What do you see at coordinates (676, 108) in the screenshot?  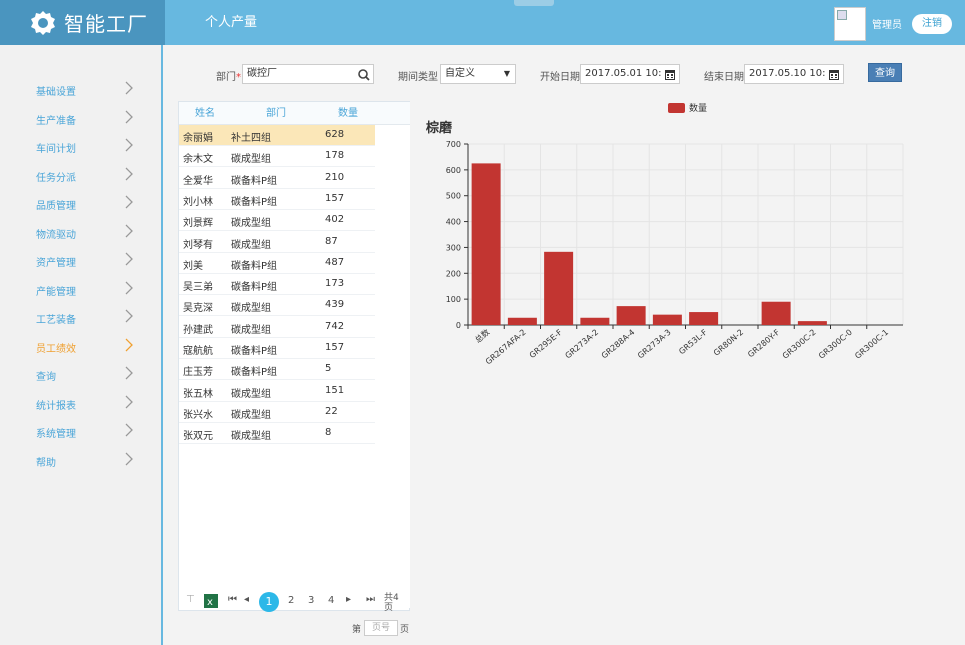 I see `legend-swatch` at bounding box center [676, 108].